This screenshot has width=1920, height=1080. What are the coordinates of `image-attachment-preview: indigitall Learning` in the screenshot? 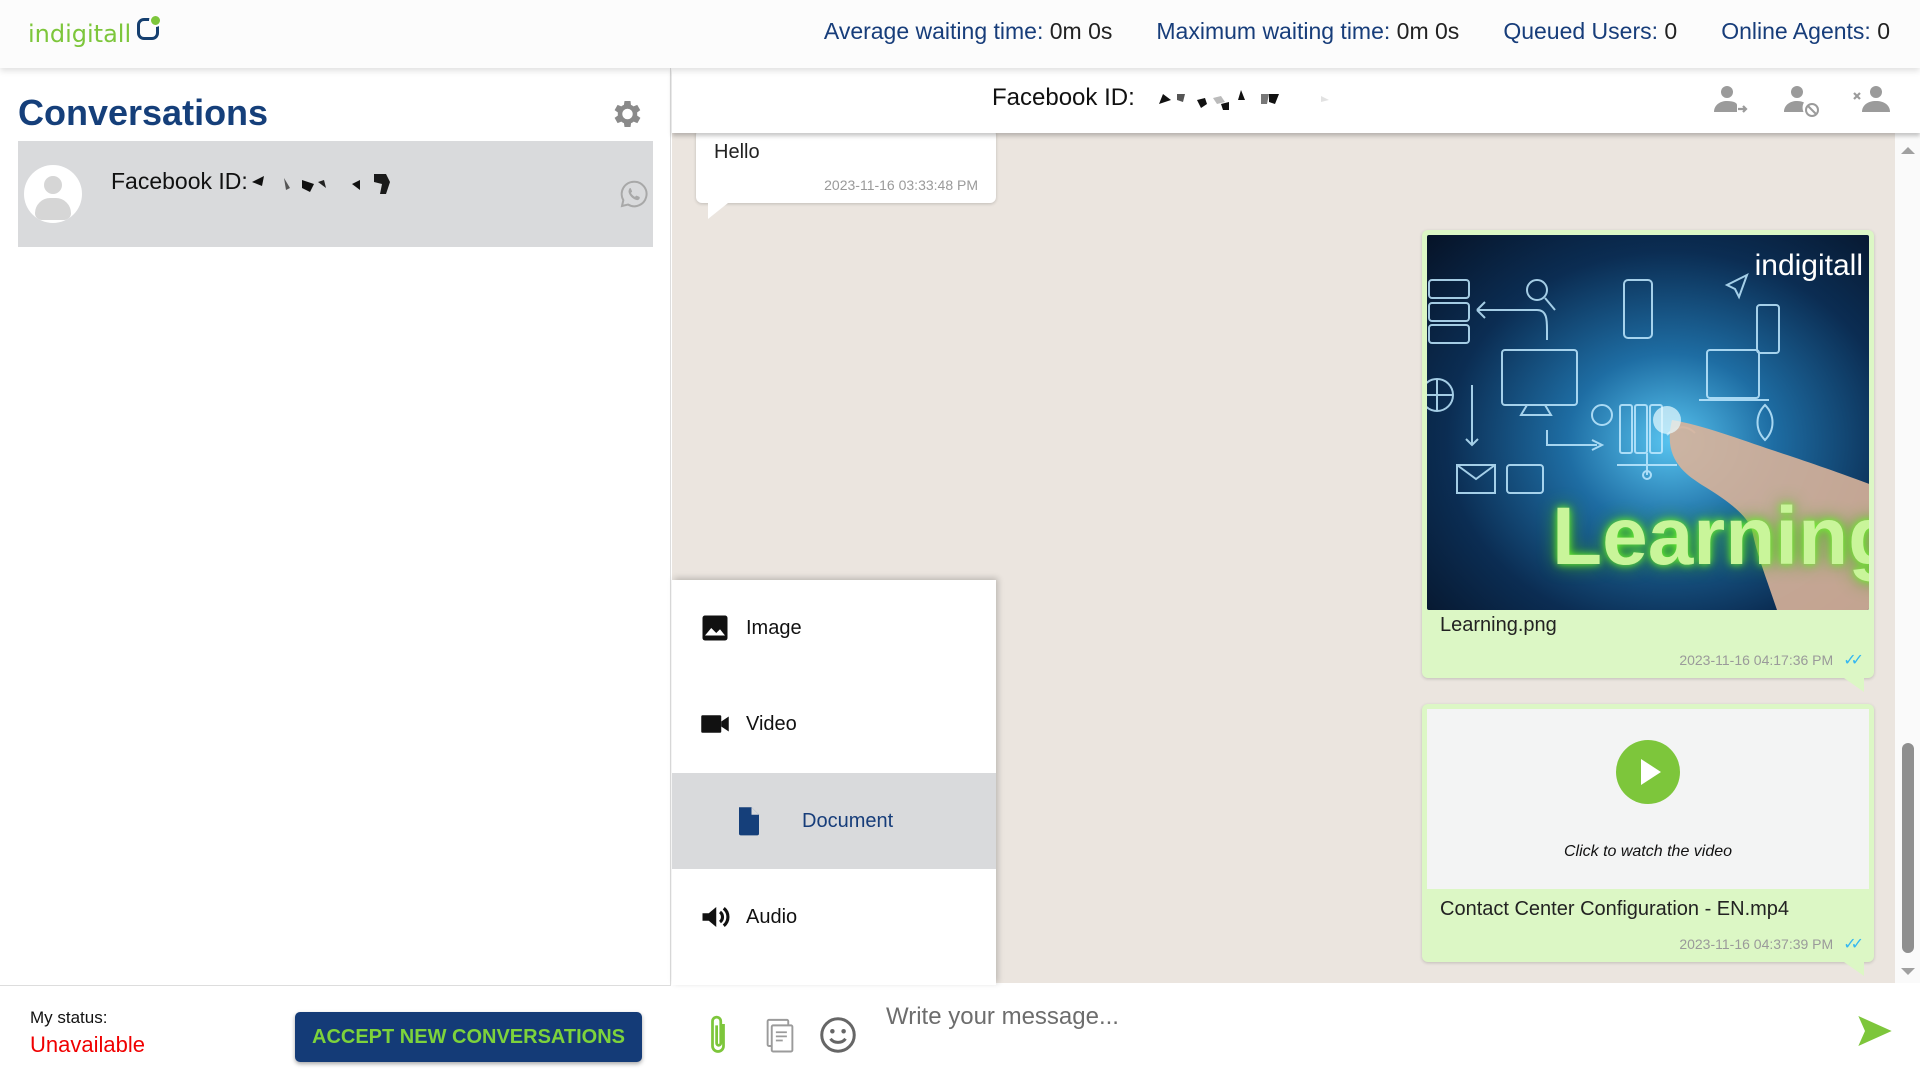 It's located at (1648, 422).